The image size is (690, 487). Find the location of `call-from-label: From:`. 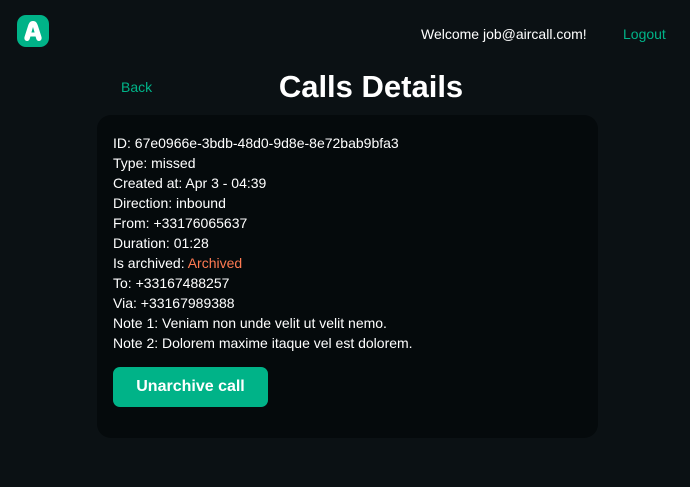

call-from-label: From: is located at coordinates (133, 223).